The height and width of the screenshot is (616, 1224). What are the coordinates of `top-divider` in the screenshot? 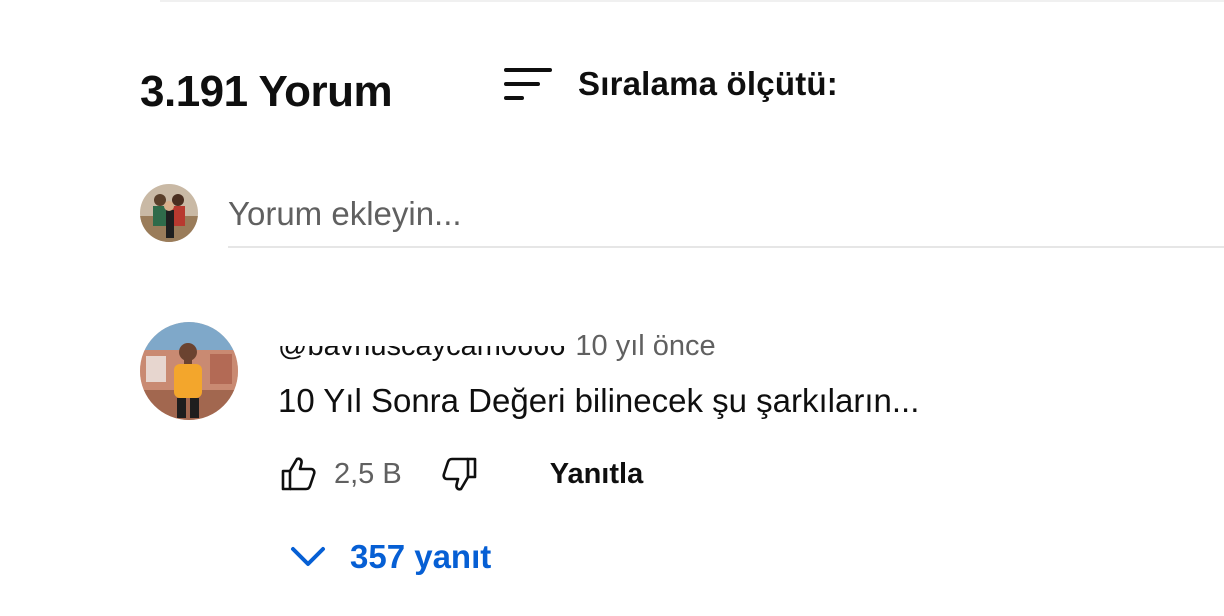 It's located at (692, 1).